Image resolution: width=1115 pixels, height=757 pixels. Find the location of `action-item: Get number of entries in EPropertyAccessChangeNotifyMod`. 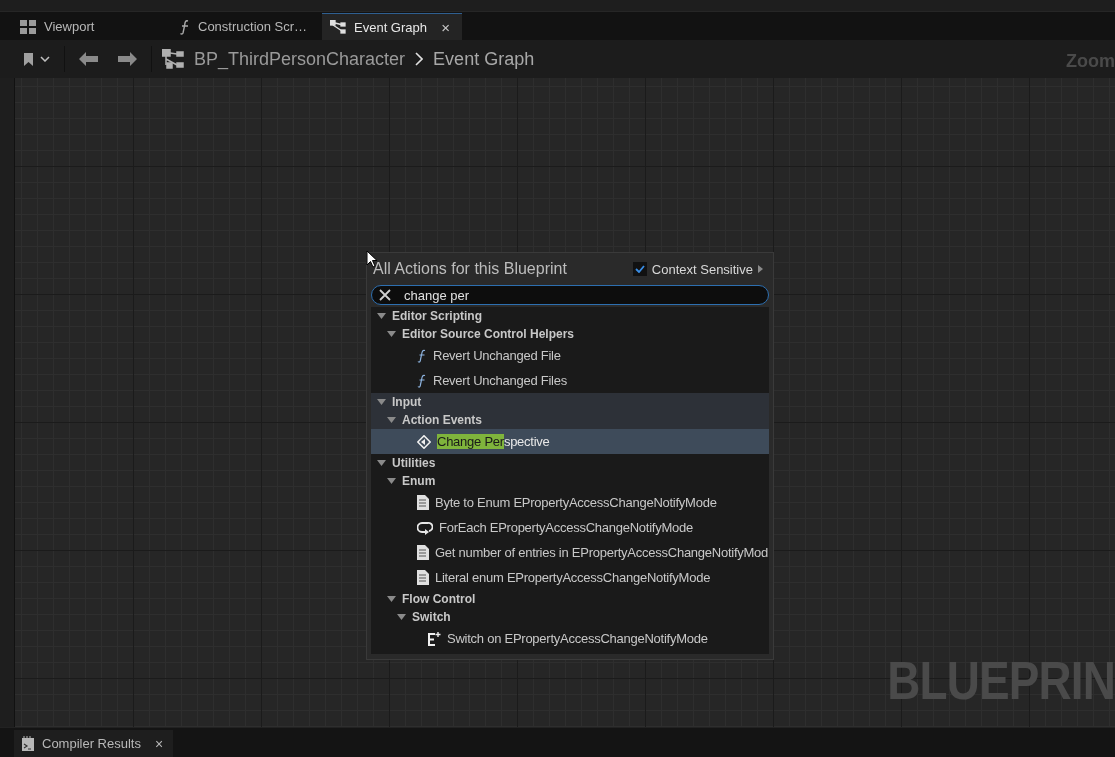

action-item: Get number of entries in EPropertyAccessChangeNotifyMod is located at coordinates (570, 552).